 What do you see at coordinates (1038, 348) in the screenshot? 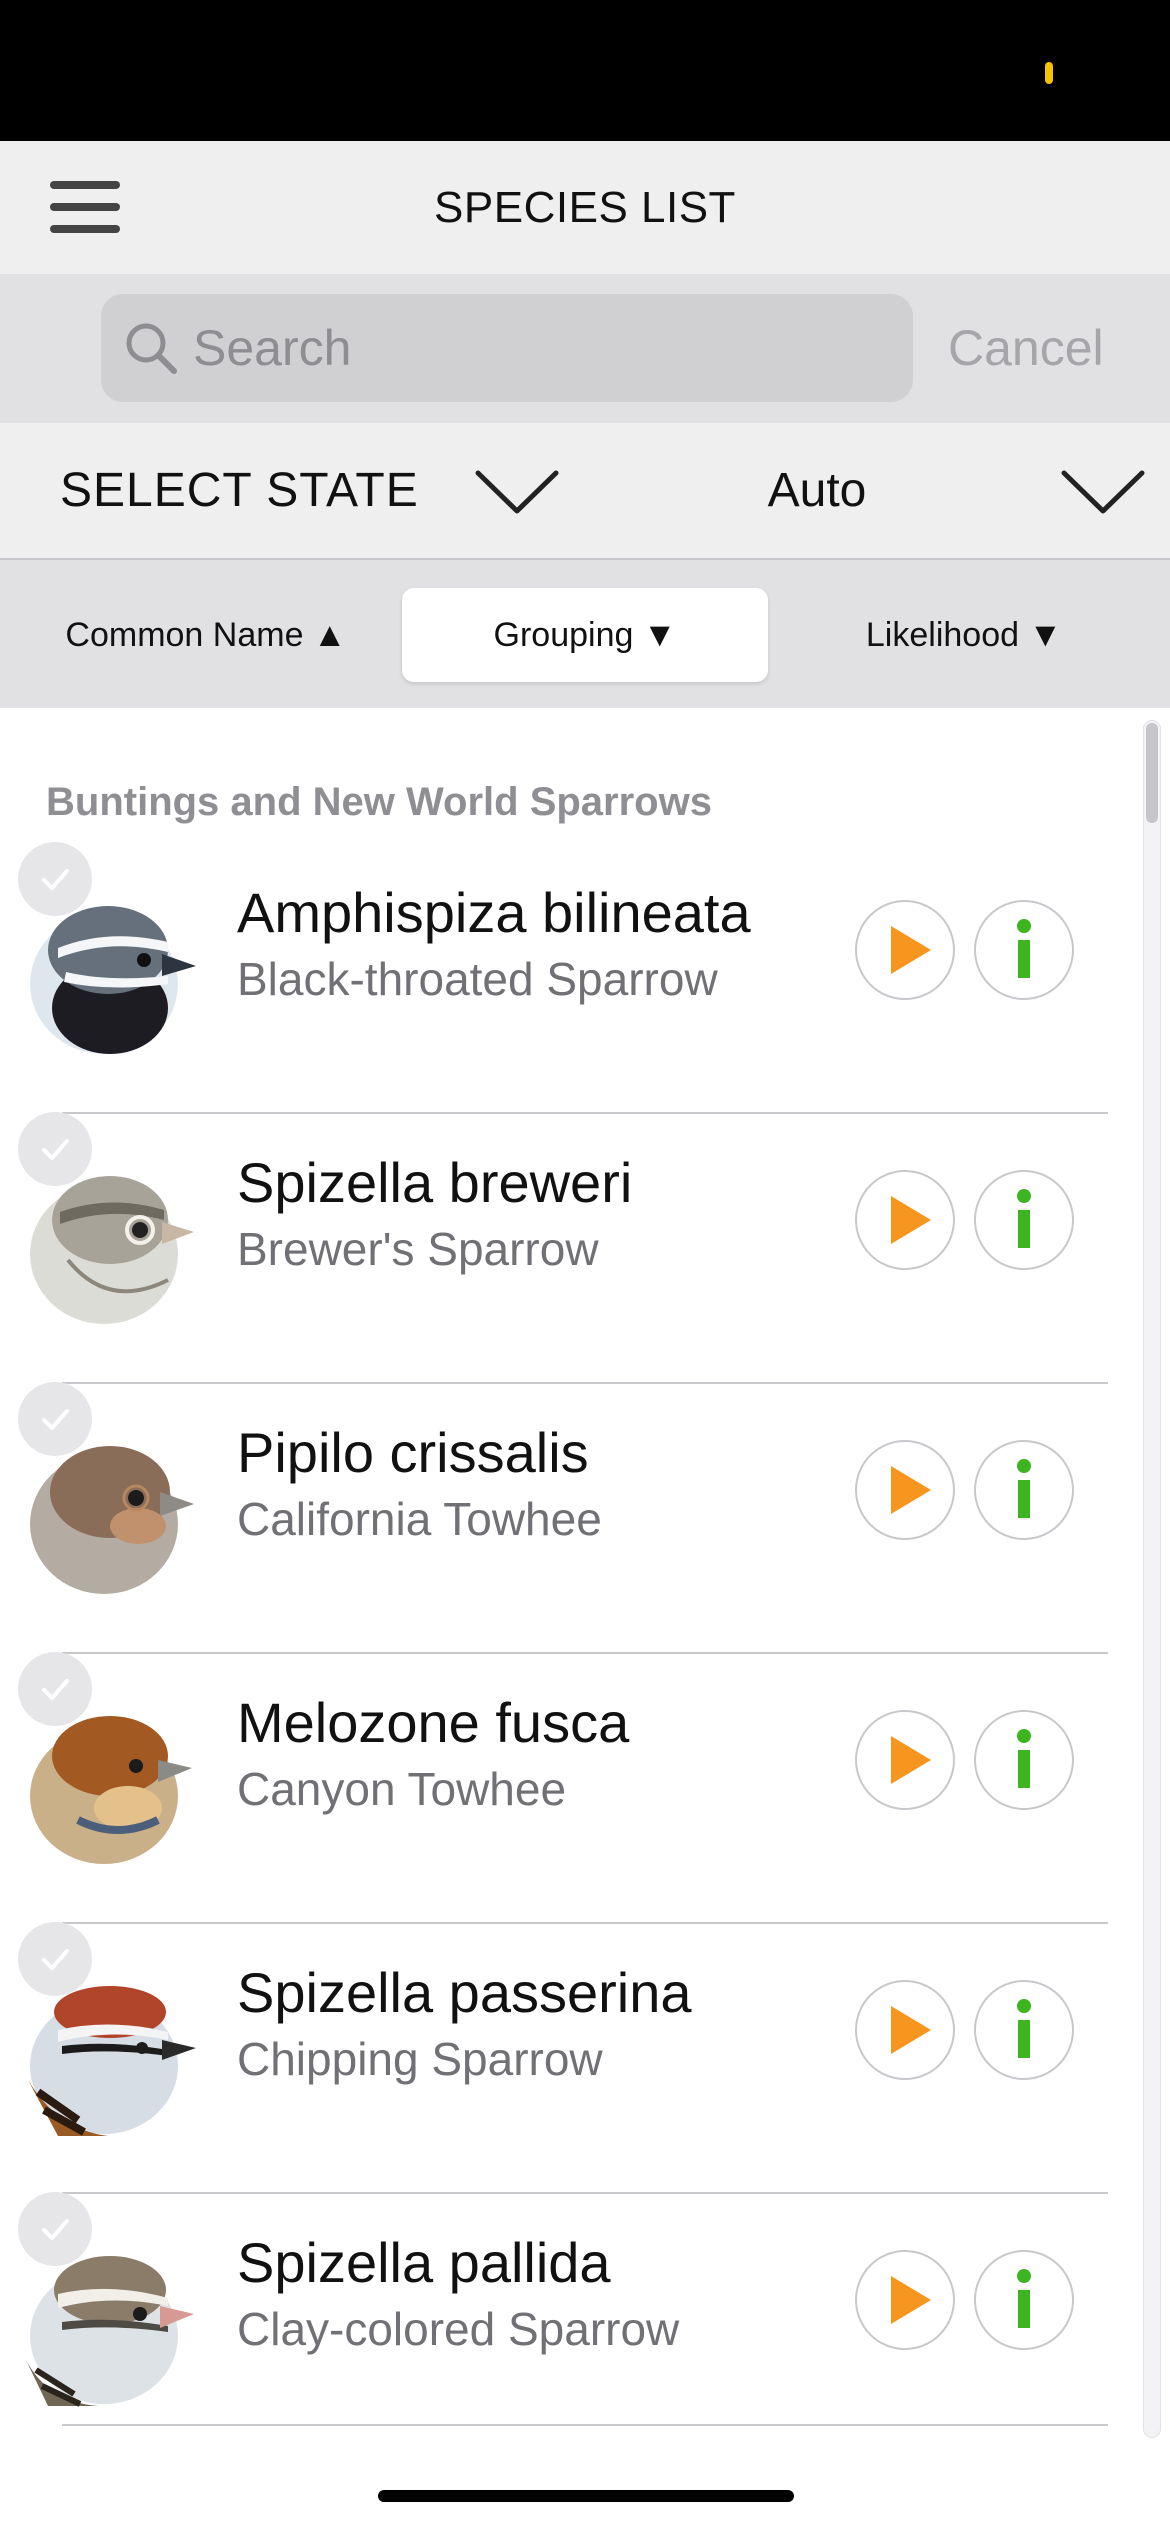
I see `cancel-button: Cancel` at bounding box center [1038, 348].